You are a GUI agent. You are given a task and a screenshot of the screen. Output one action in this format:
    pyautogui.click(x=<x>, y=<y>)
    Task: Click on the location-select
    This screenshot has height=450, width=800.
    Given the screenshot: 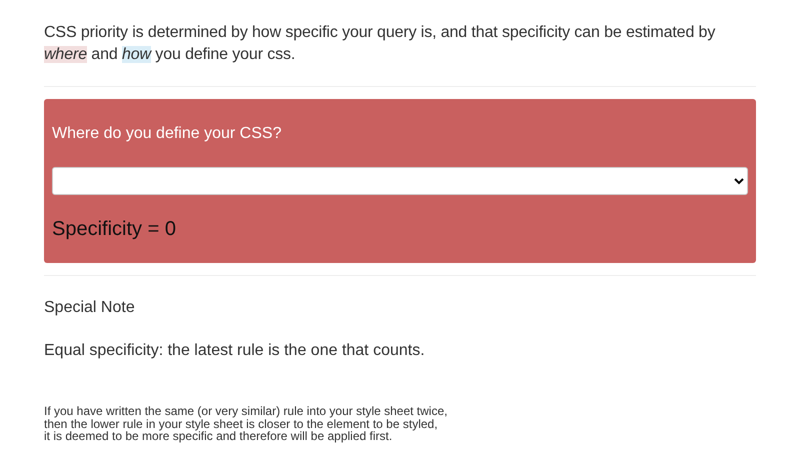 What is the action you would take?
    pyautogui.click(x=400, y=181)
    